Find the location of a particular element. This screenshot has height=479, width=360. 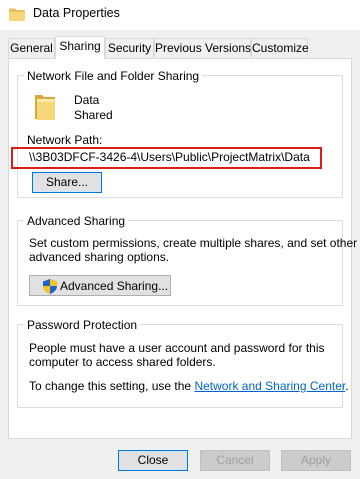

cancel-button: Cancel is located at coordinates (235, 460).